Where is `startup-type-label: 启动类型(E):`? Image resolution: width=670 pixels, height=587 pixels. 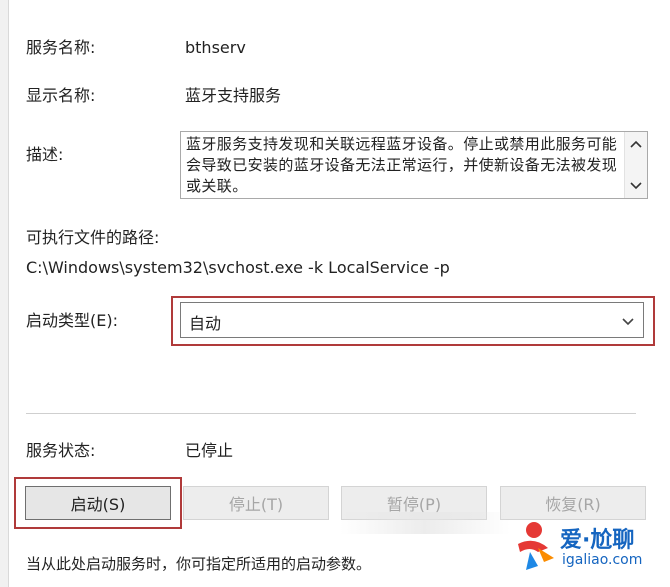
startup-type-label: 启动类型(E): is located at coordinates (72, 320).